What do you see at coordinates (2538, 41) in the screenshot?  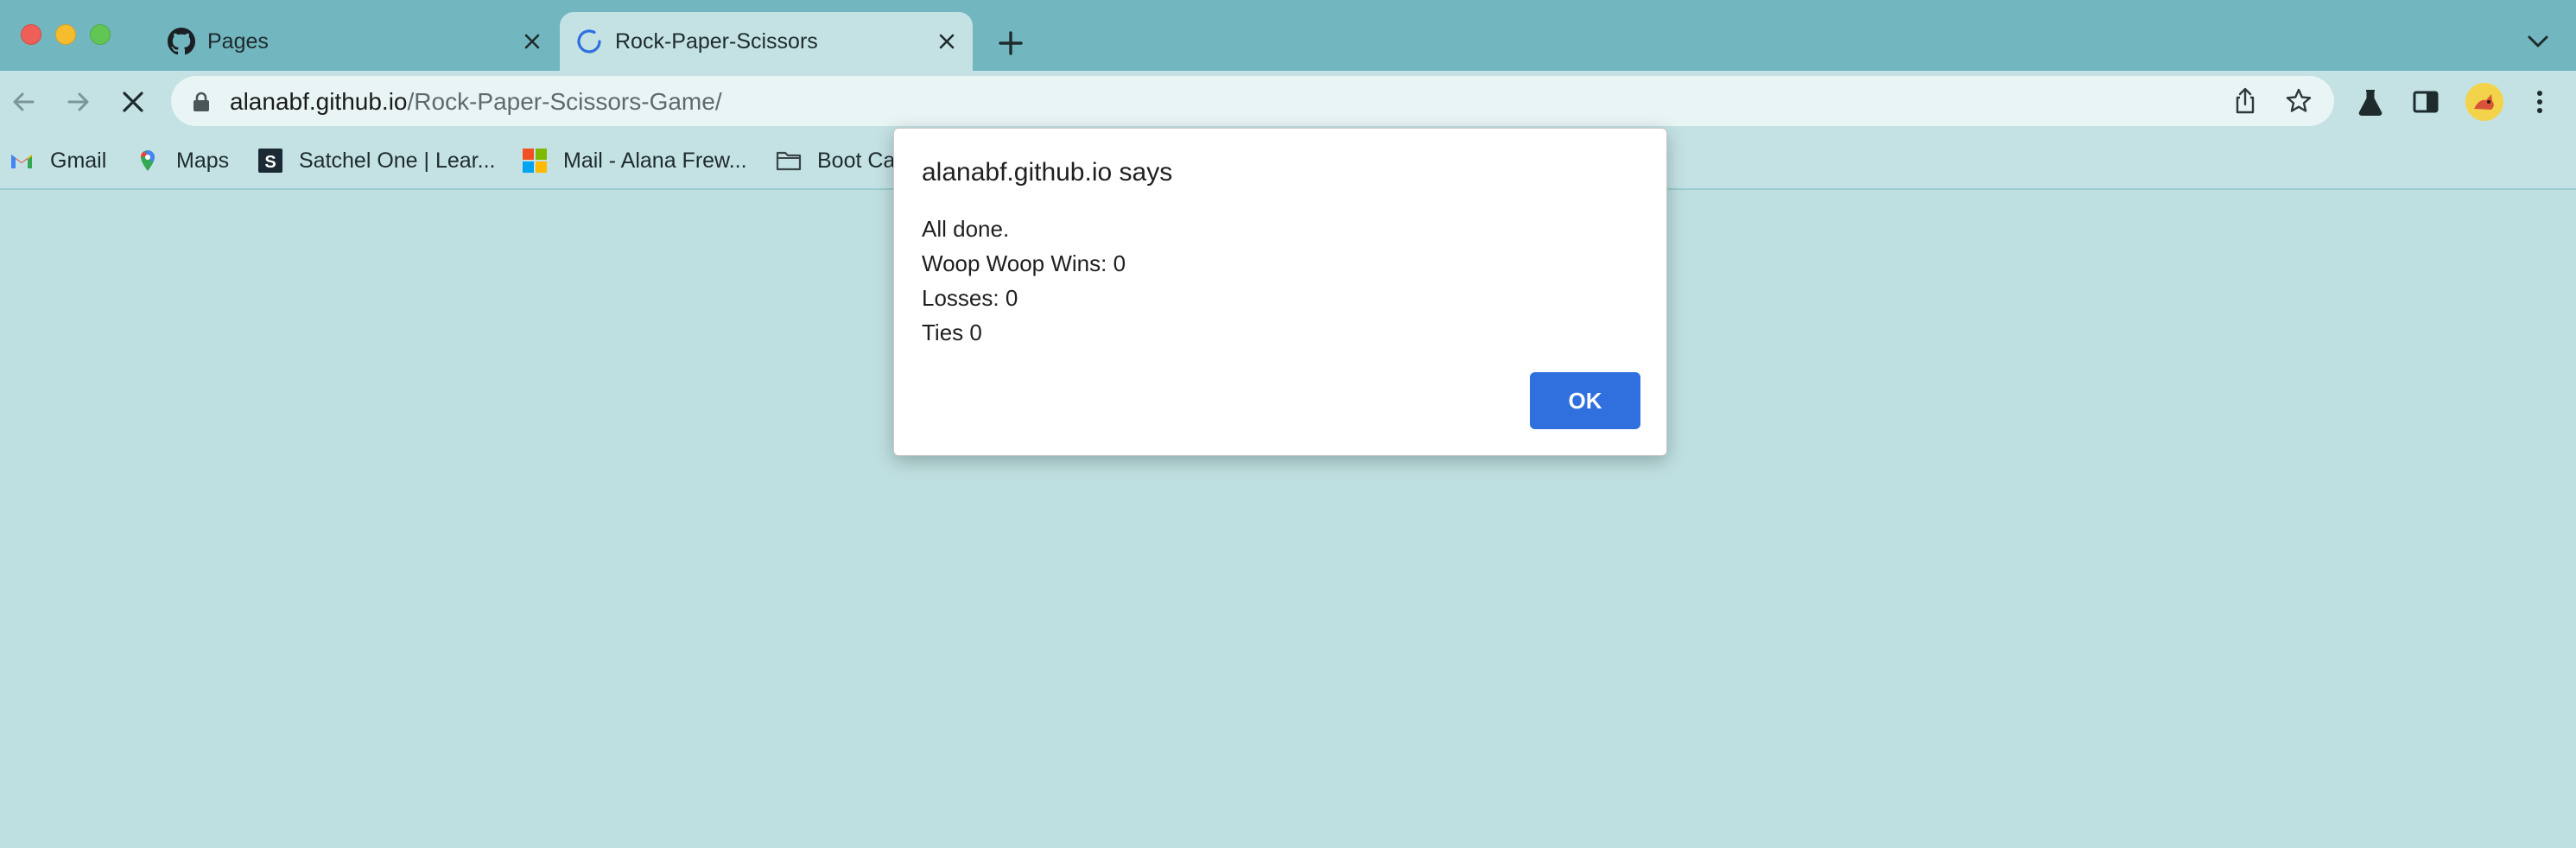 I see `chevron-down-icon` at bounding box center [2538, 41].